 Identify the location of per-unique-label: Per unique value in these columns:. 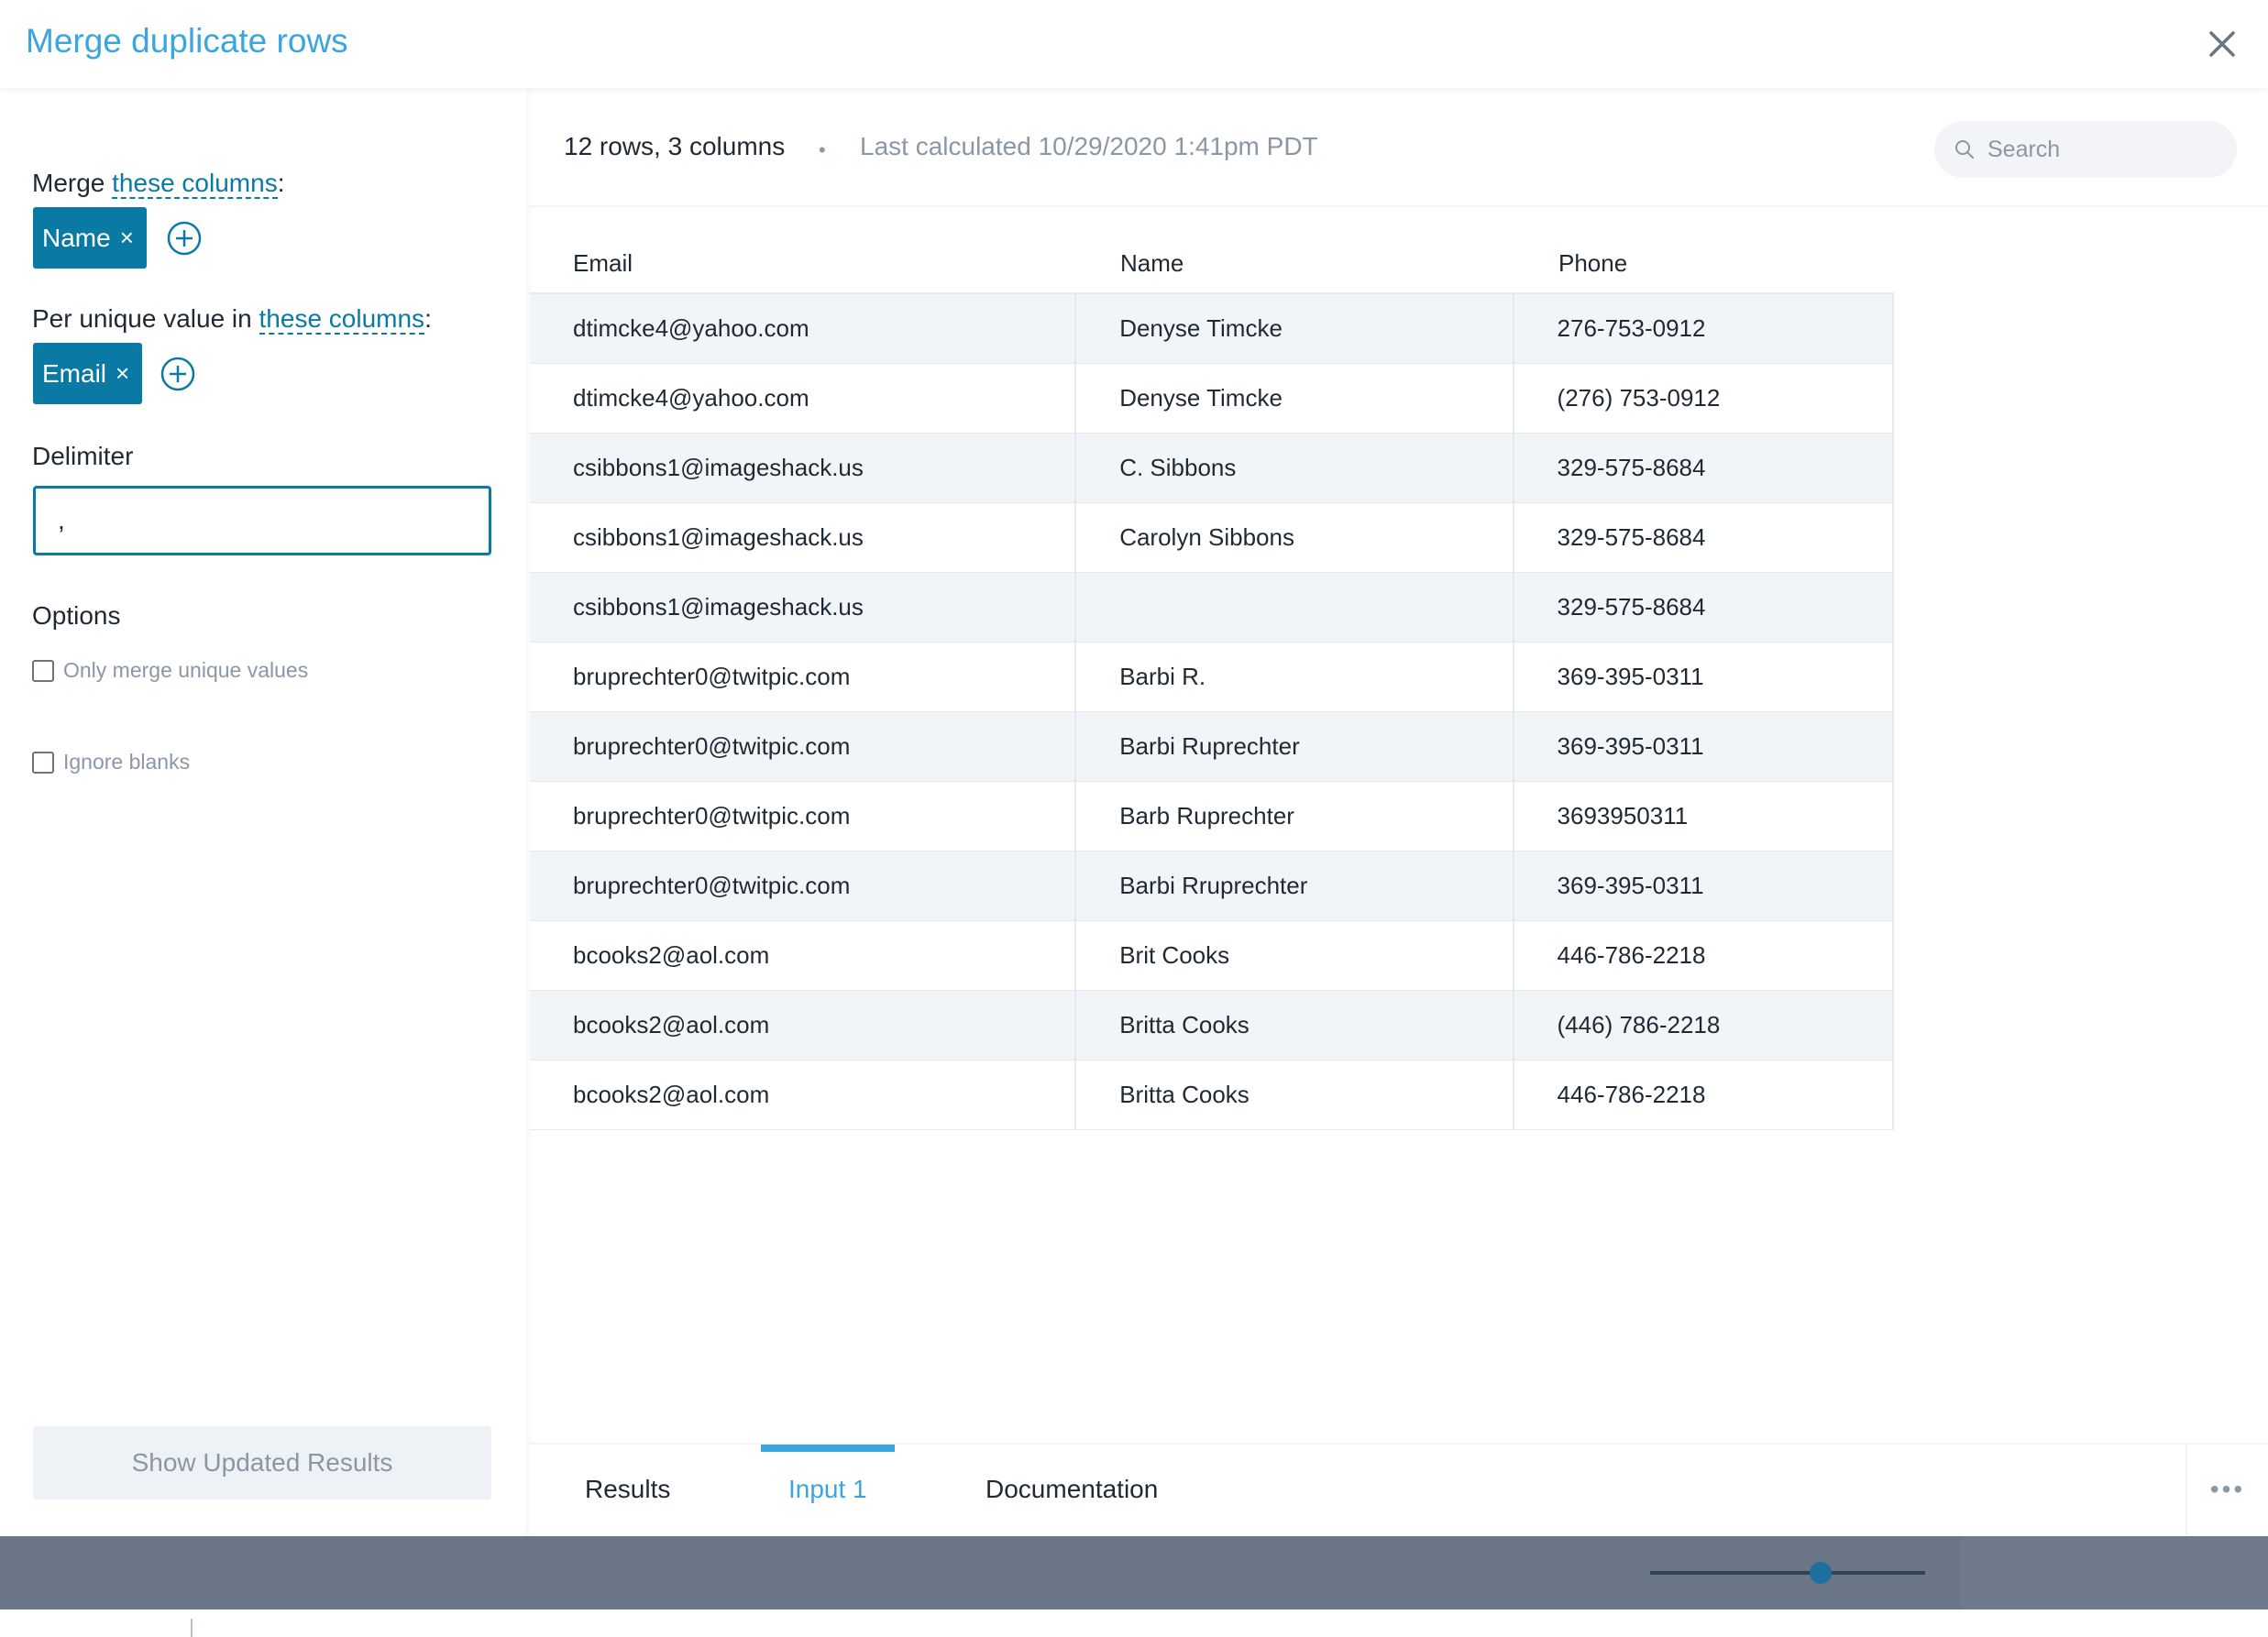
(232, 320).